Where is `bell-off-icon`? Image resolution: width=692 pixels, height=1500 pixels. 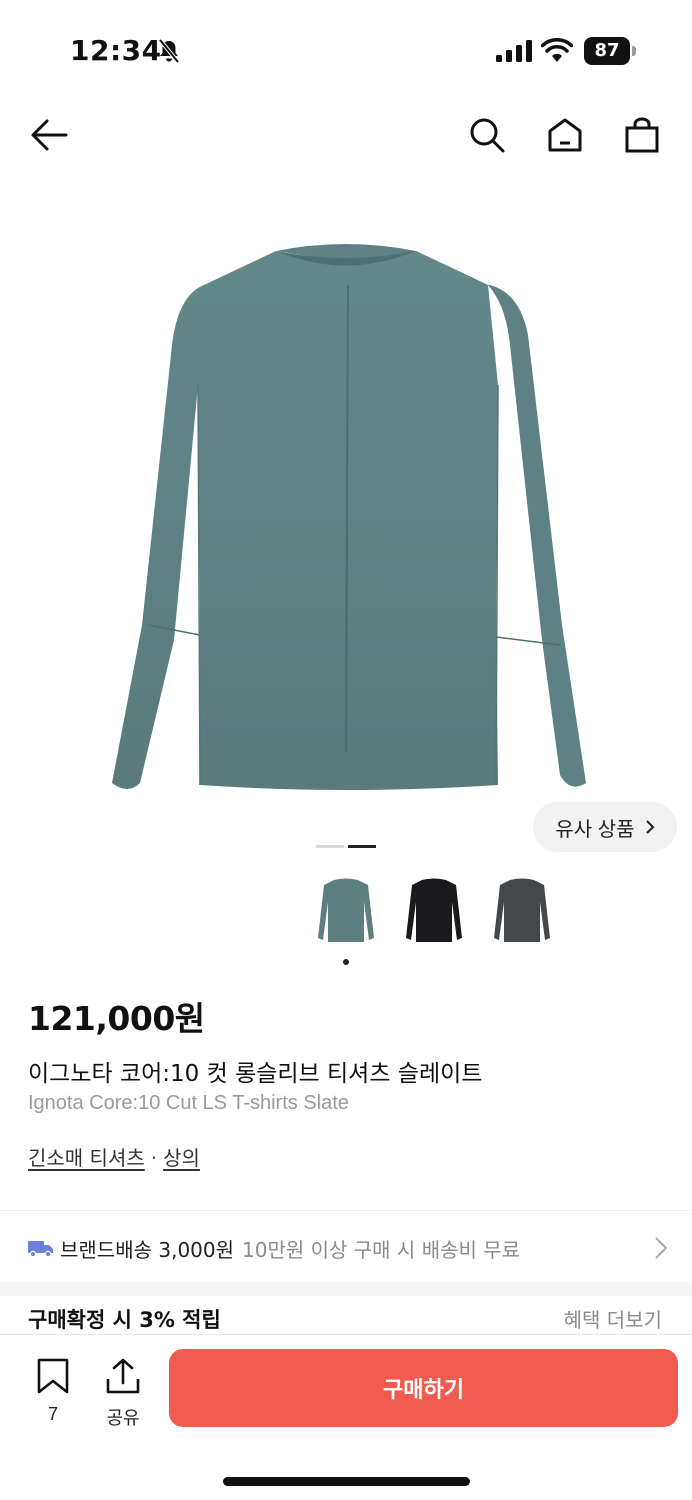 bell-off-icon is located at coordinates (169, 51).